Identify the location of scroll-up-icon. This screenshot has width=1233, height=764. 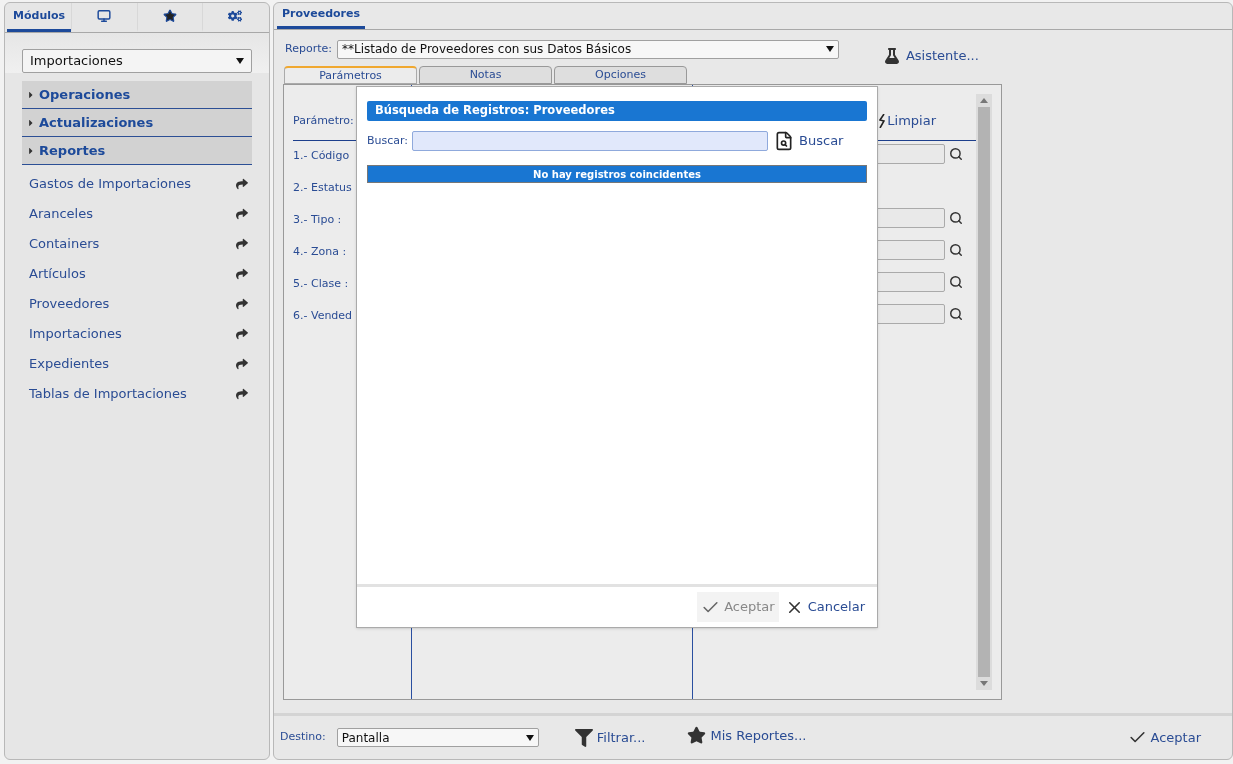
(984, 100).